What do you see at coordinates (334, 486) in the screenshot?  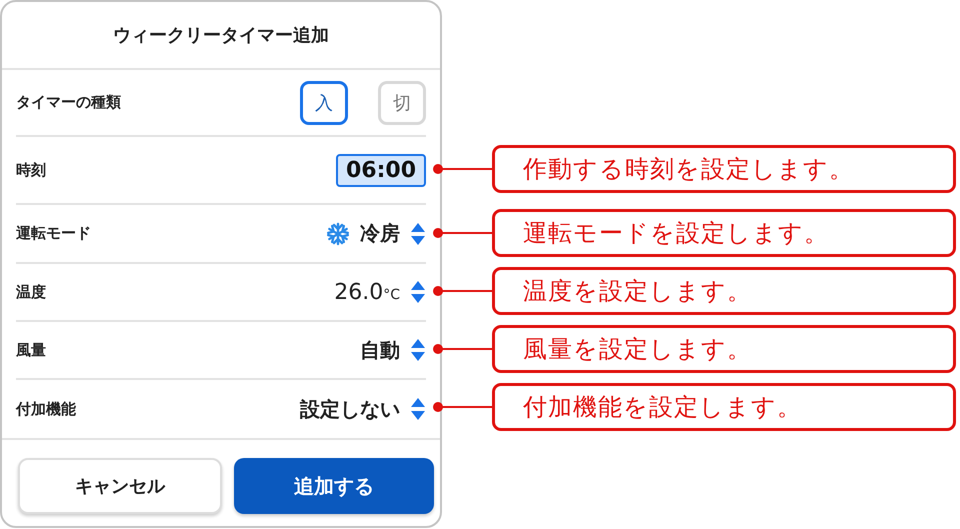 I see `add-button: 追加する` at bounding box center [334, 486].